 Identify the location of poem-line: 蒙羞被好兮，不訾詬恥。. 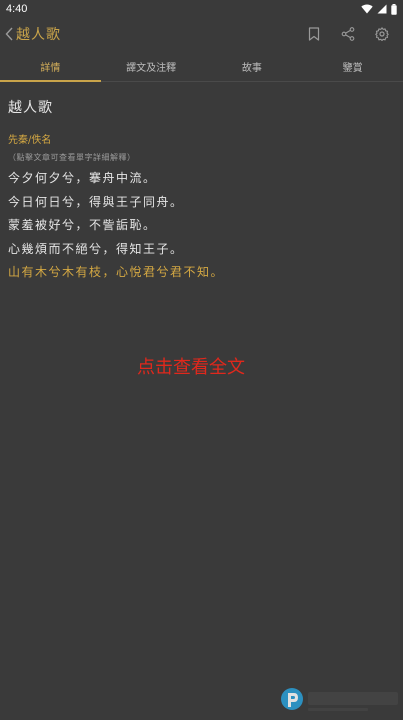
(201, 226).